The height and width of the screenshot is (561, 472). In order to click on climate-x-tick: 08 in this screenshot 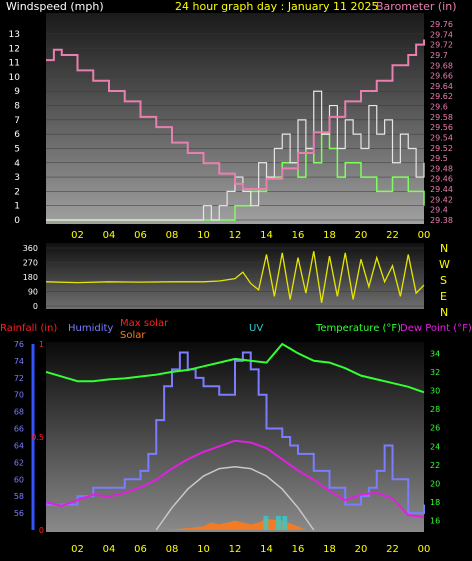, I will do `click(172, 549)`.